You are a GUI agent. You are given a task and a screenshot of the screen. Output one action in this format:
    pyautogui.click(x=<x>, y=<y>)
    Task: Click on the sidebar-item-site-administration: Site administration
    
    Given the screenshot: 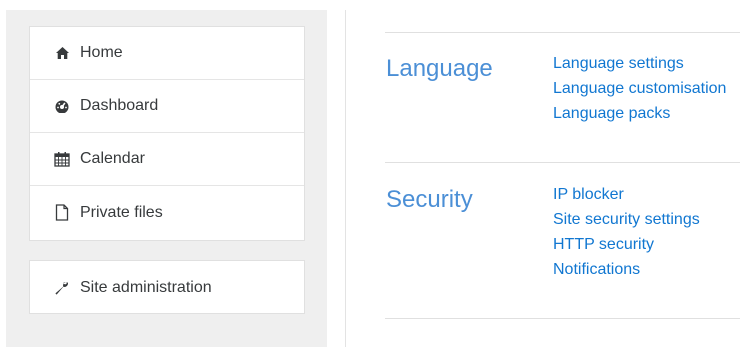 What is the action you would take?
    pyautogui.click(x=167, y=287)
    